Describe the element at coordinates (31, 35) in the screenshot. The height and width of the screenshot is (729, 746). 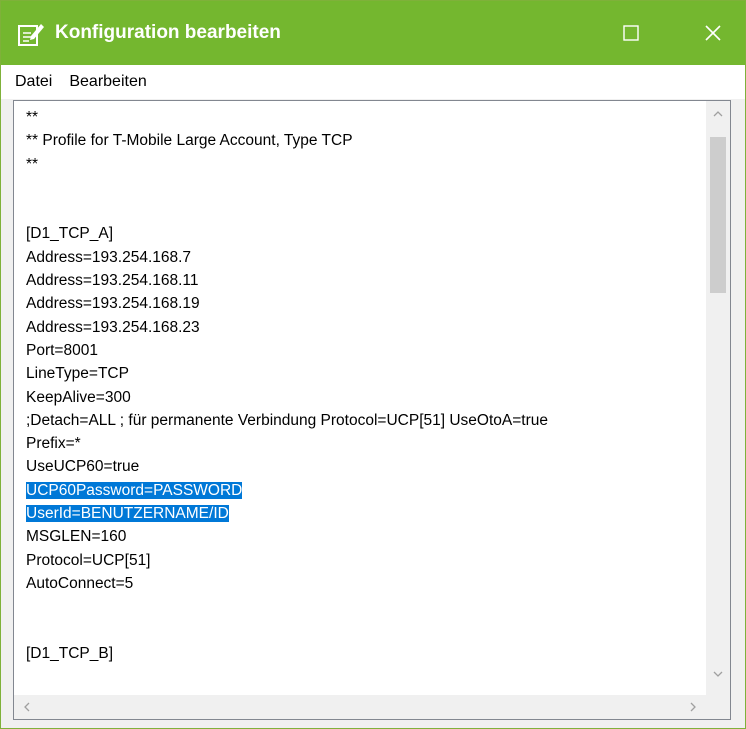
I see `edit-document-icon` at that location.